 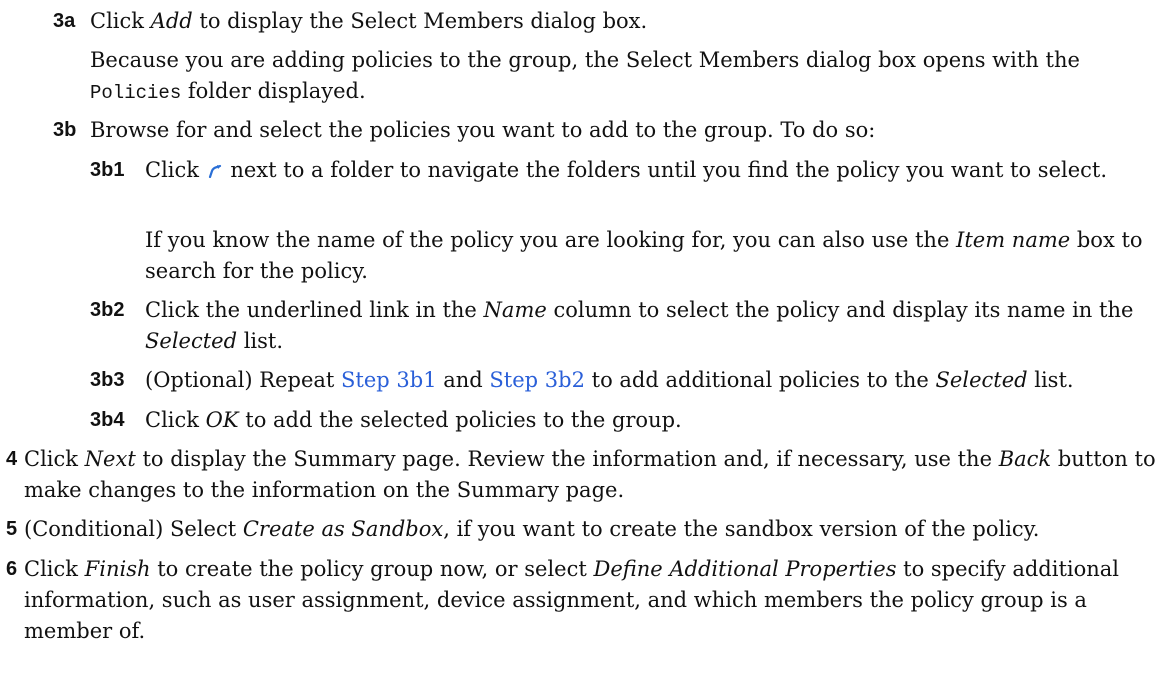 What do you see at coordinates (12, 529) in the screenshot?
I see `step-number: 5` at bounding box center [12, 529].